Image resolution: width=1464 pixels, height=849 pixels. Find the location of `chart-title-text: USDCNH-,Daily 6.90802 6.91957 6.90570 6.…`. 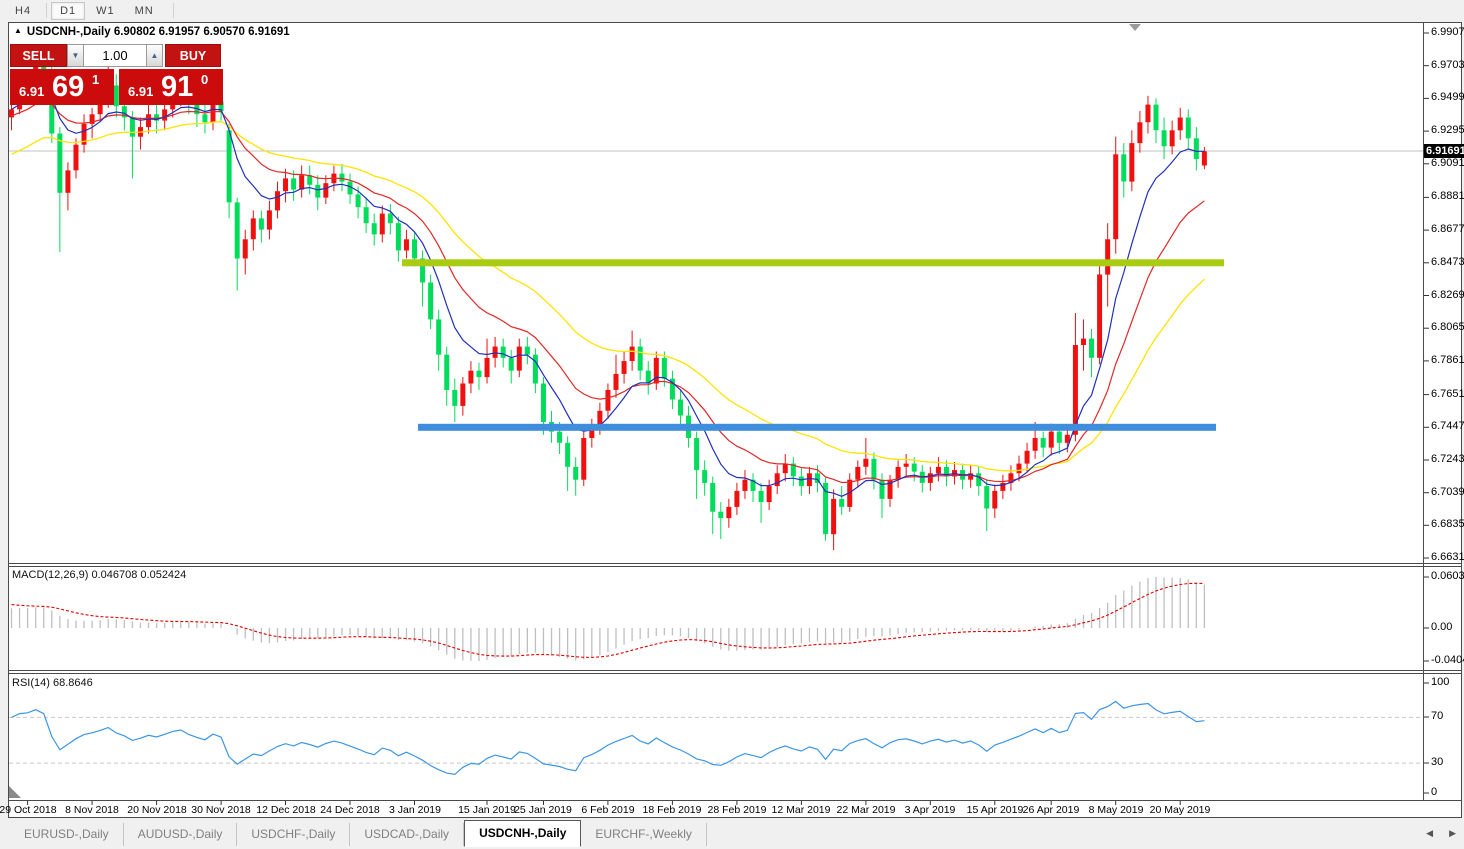

chart-title-text: USDCNH-,Daily 6.90802 6.91957 6.90570 6.… is located at coordinates (158, 32).